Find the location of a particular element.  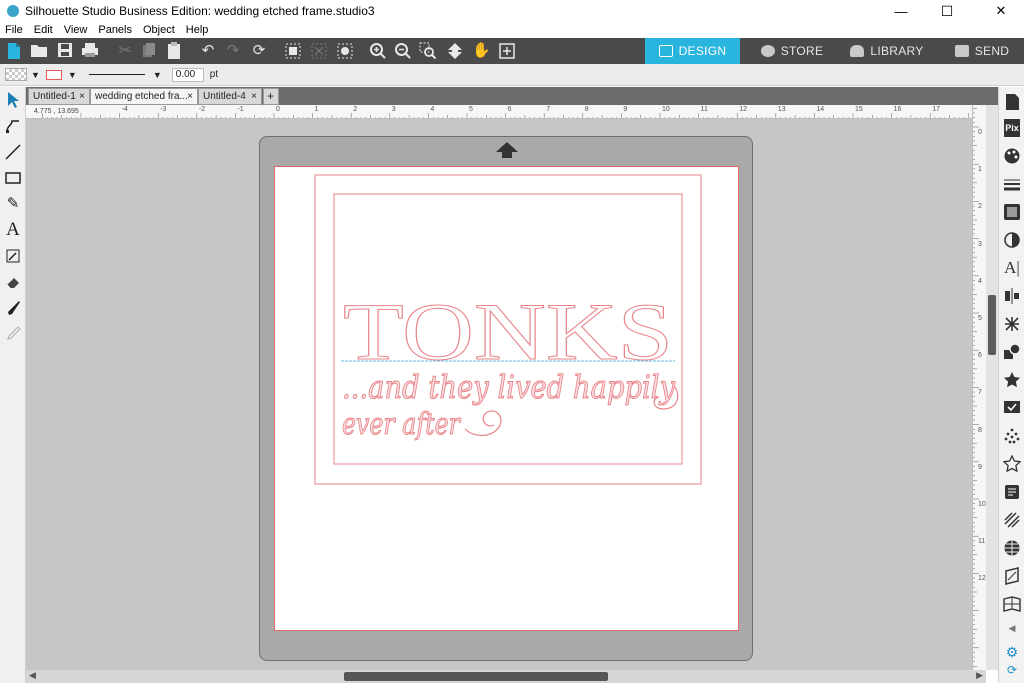

eraser-icon is located at coordinates (13, 282).